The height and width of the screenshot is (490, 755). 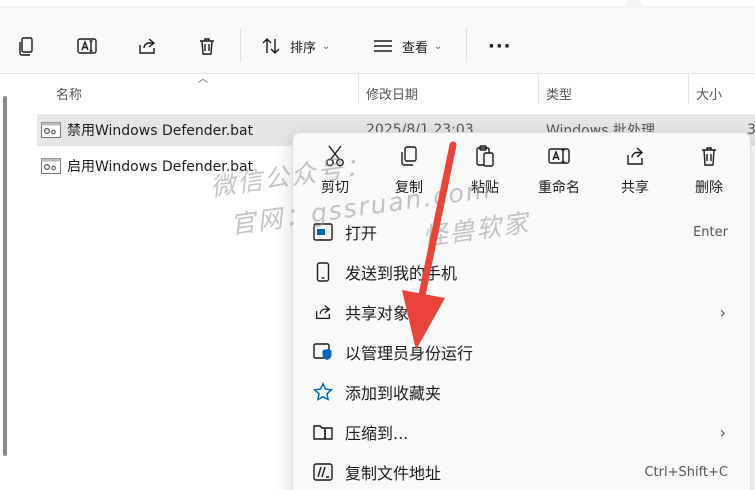 I want to click on file-name: 启用Windows Defender.bat, so click(x=160, y=167).